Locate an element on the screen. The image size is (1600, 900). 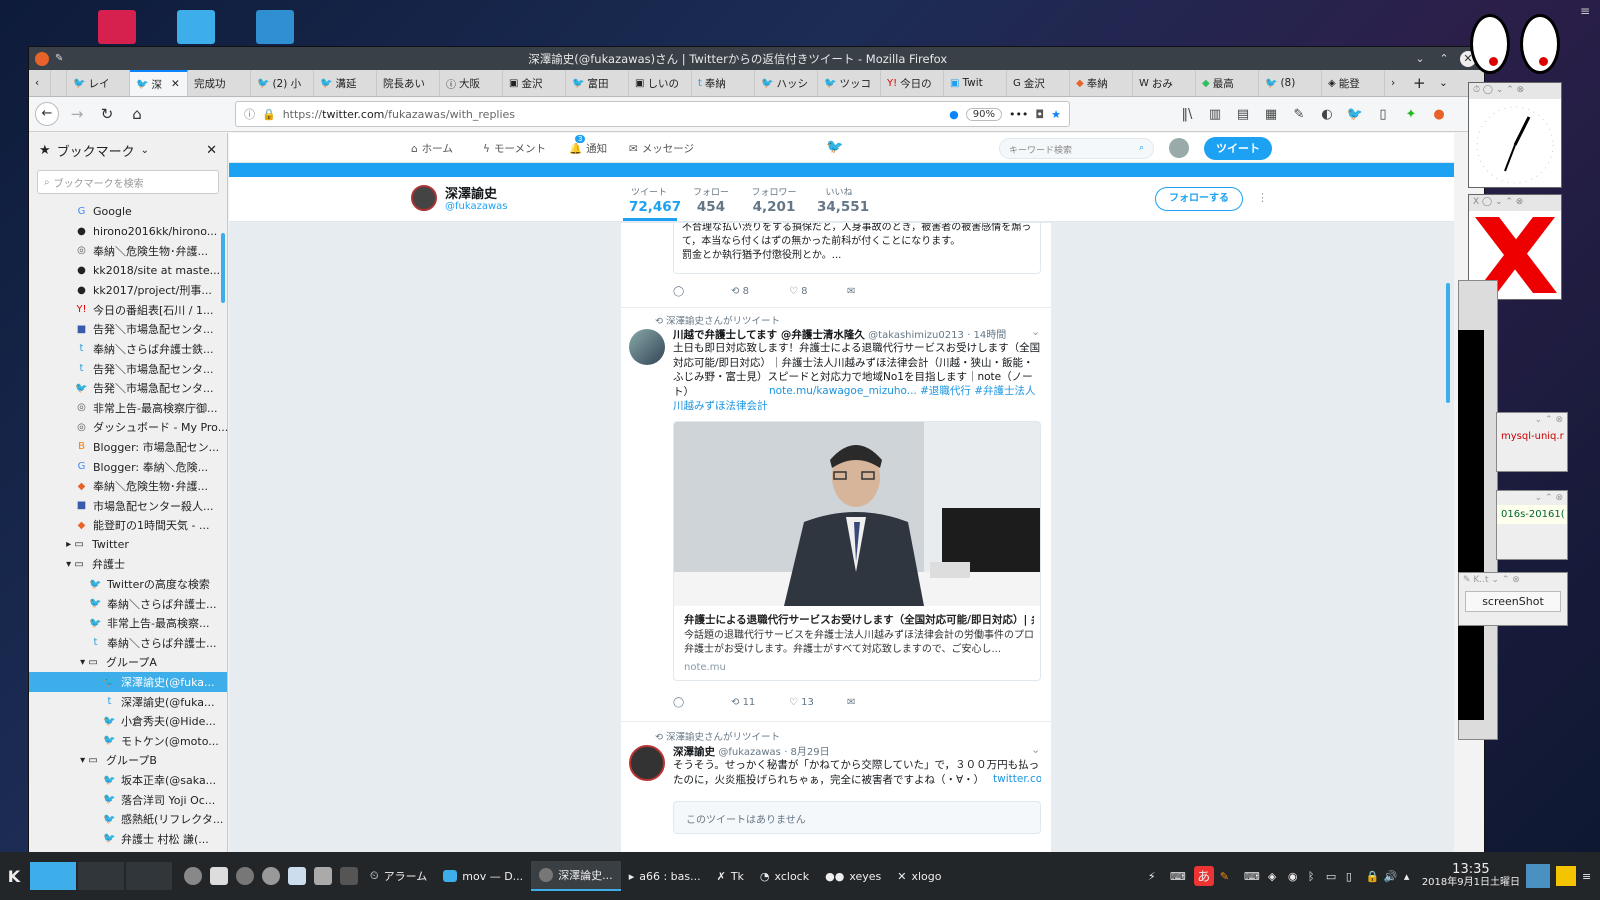
pin-icon: ✎ is located at coordinates (59, 58).